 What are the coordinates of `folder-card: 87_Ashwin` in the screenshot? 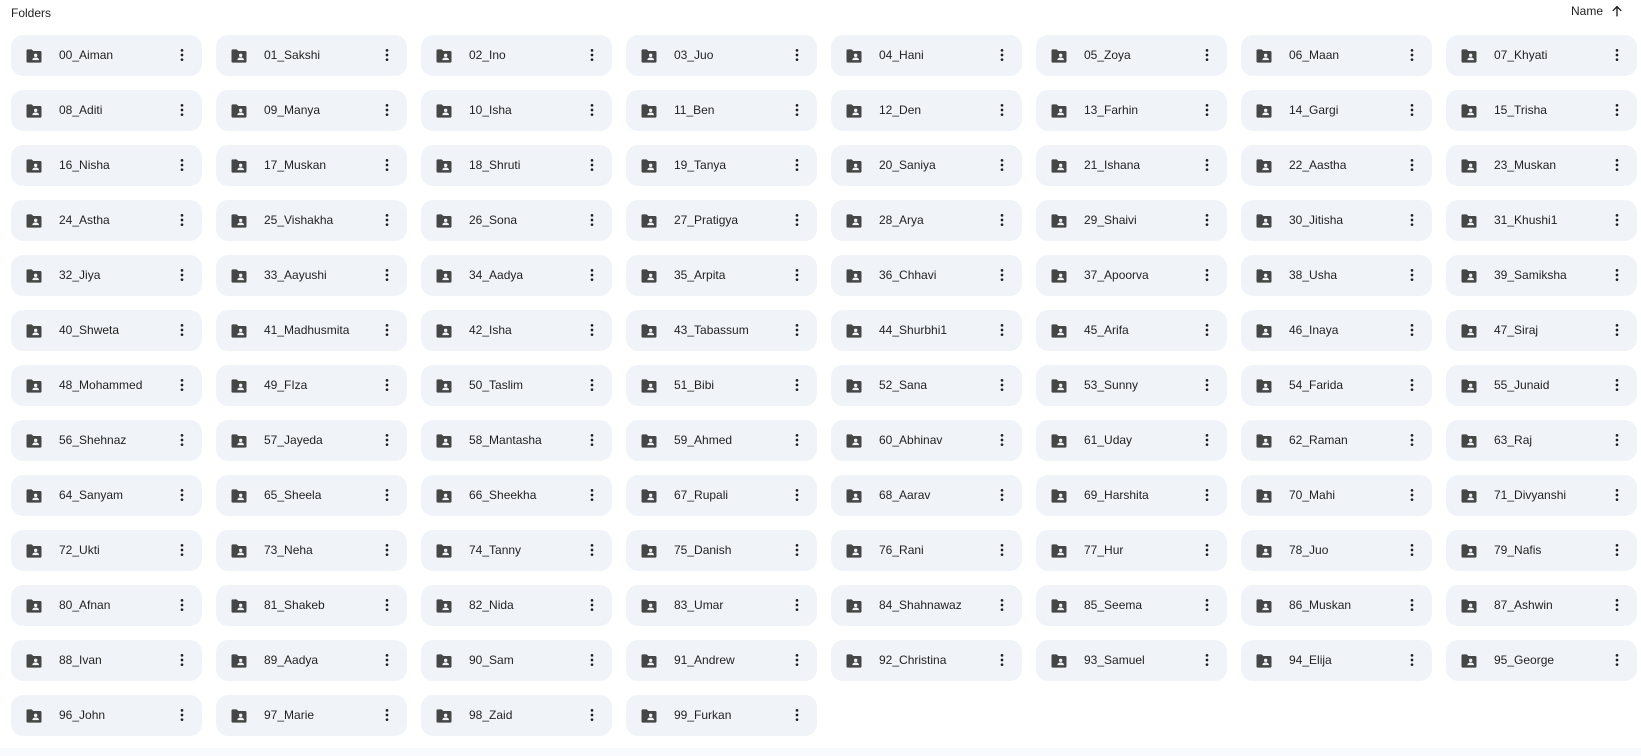 It's located at (1541, 605).